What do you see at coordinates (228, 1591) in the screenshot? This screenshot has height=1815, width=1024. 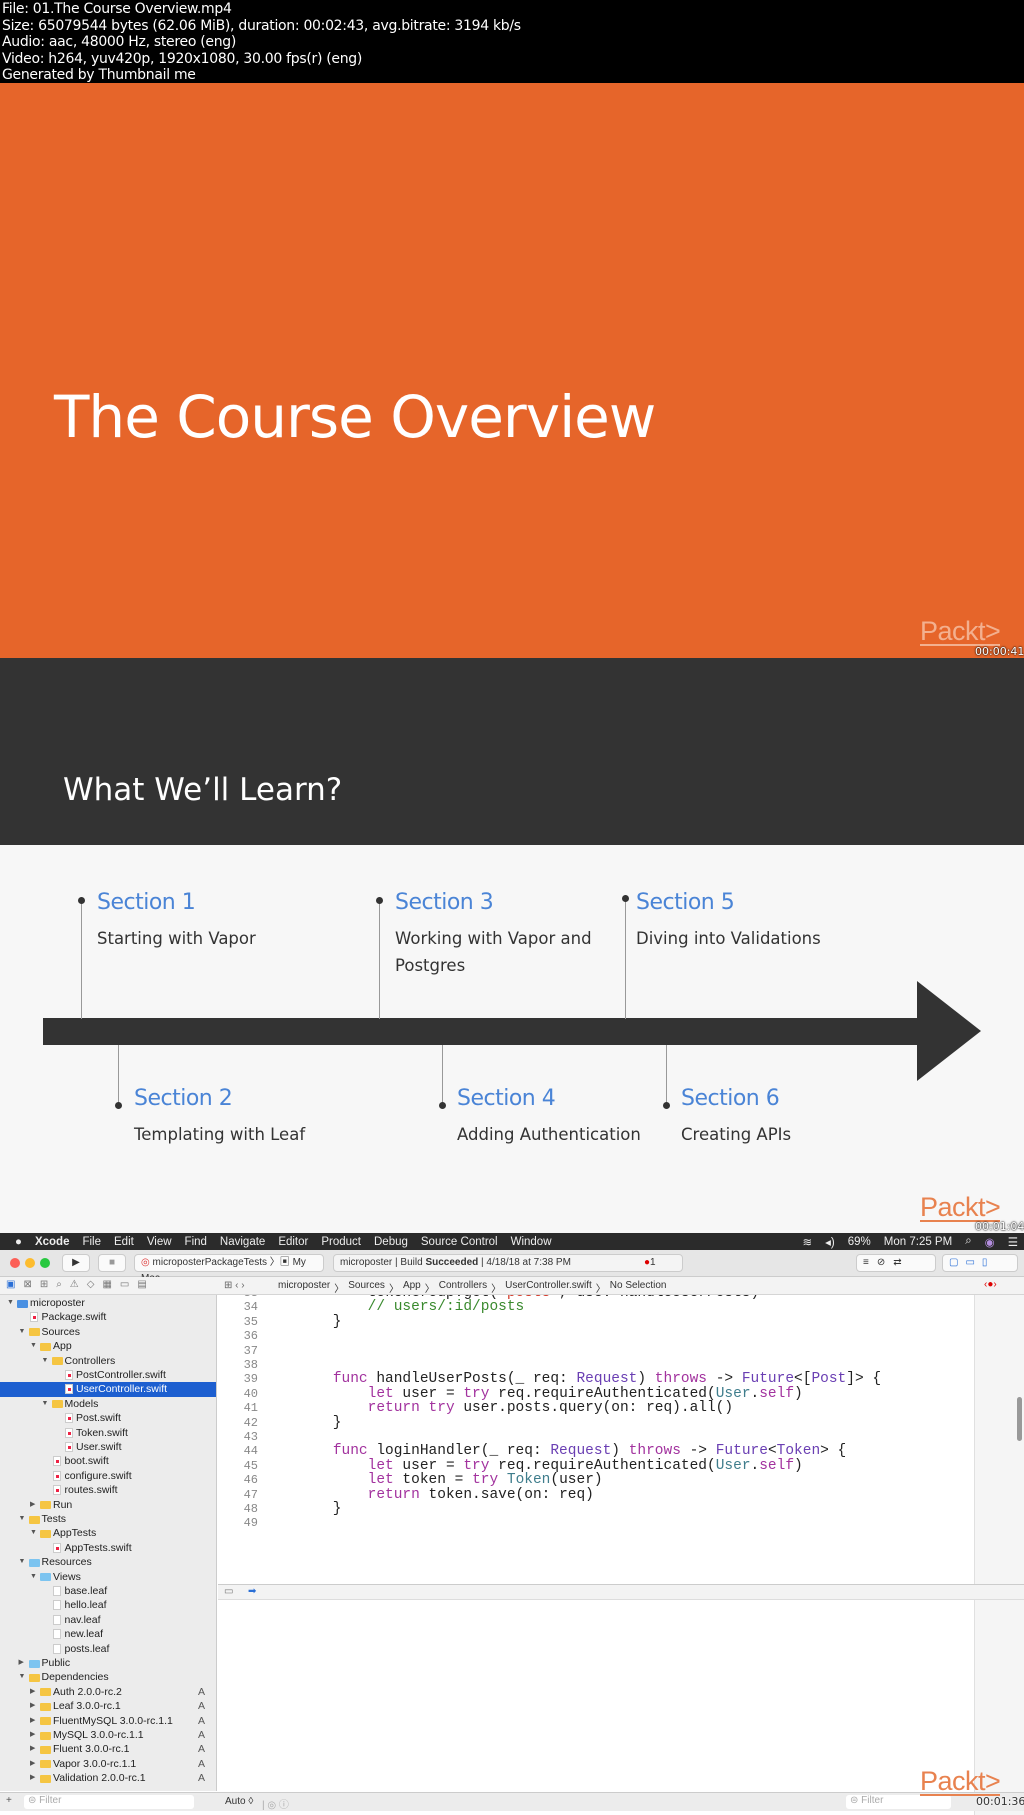 I see `hide-debug-icon: ▭` at bounding box center [228, 1591].